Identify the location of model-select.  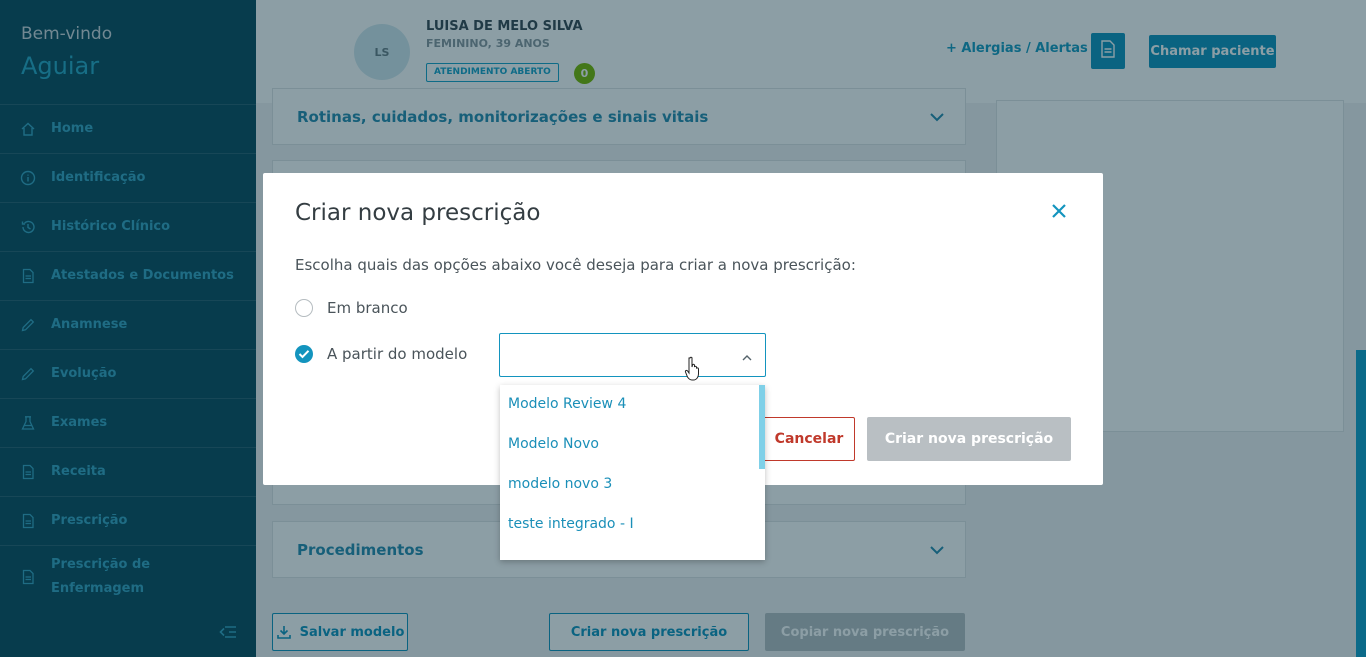
(632, 355).